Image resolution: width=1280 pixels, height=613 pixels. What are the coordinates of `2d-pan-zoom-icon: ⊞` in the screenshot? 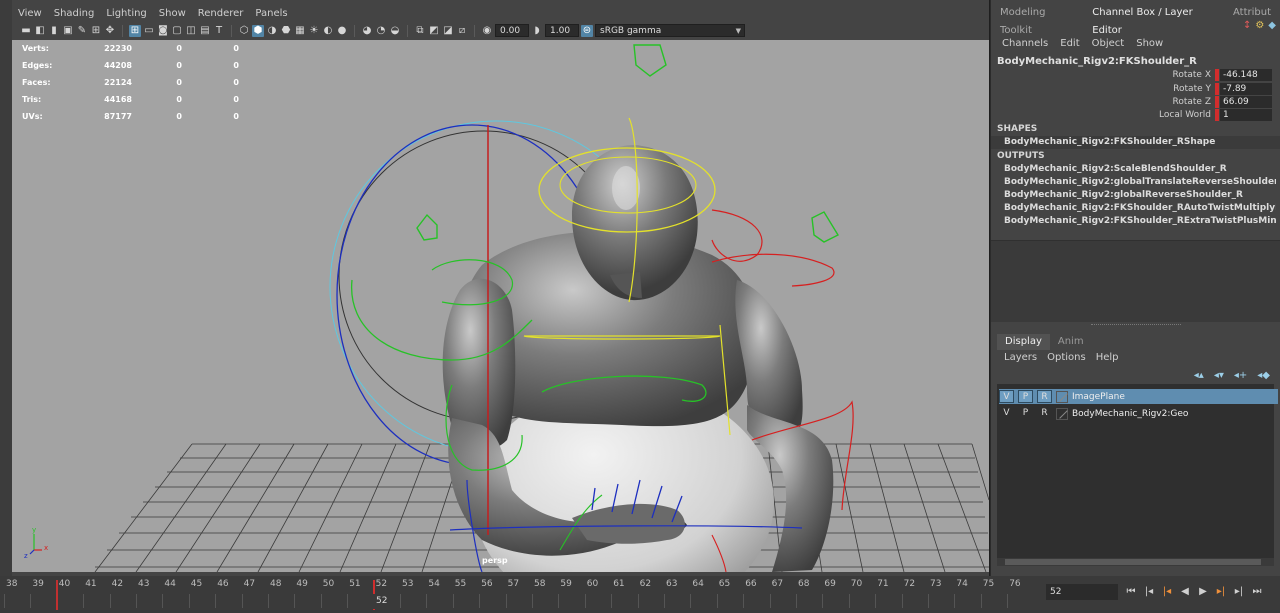 It's located at (96, 31).